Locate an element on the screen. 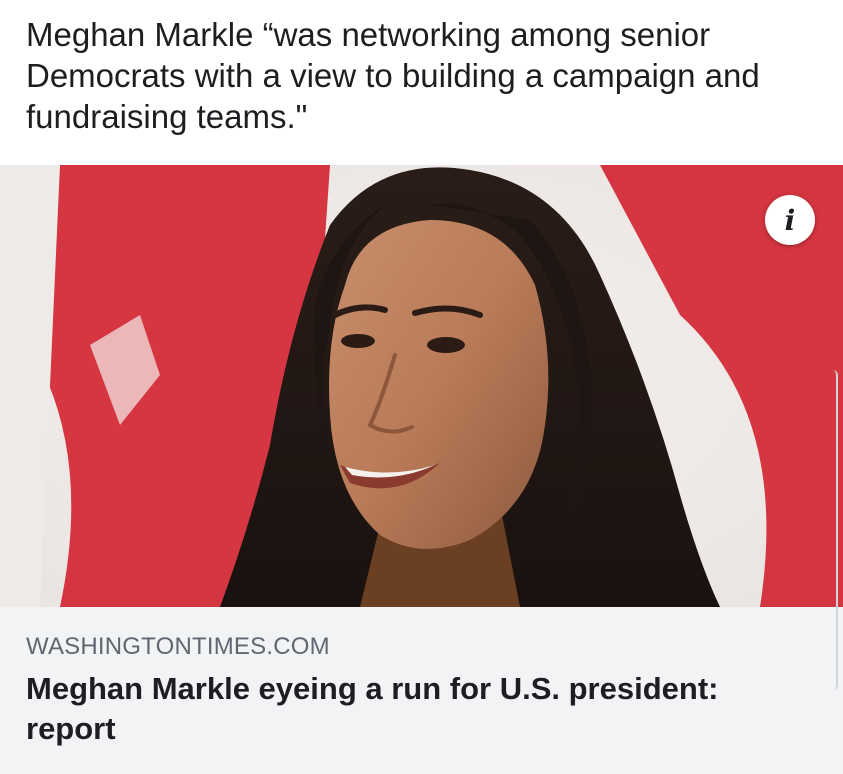 The height and width of the screenshot is (774, 843). scroll-edge is located at coordinates (835, 530).